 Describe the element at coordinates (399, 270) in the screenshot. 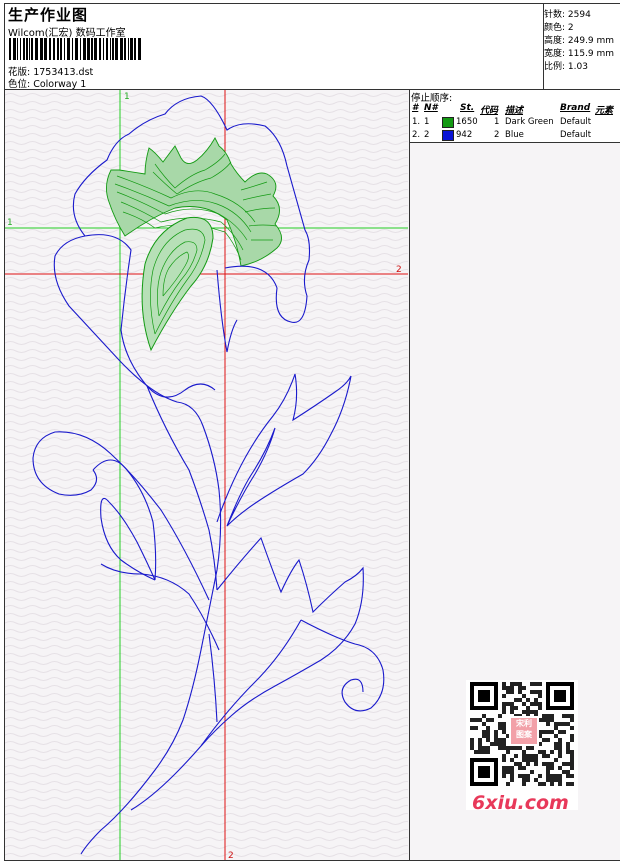

I see `red-horizontal-guide-label: 2` at that location.